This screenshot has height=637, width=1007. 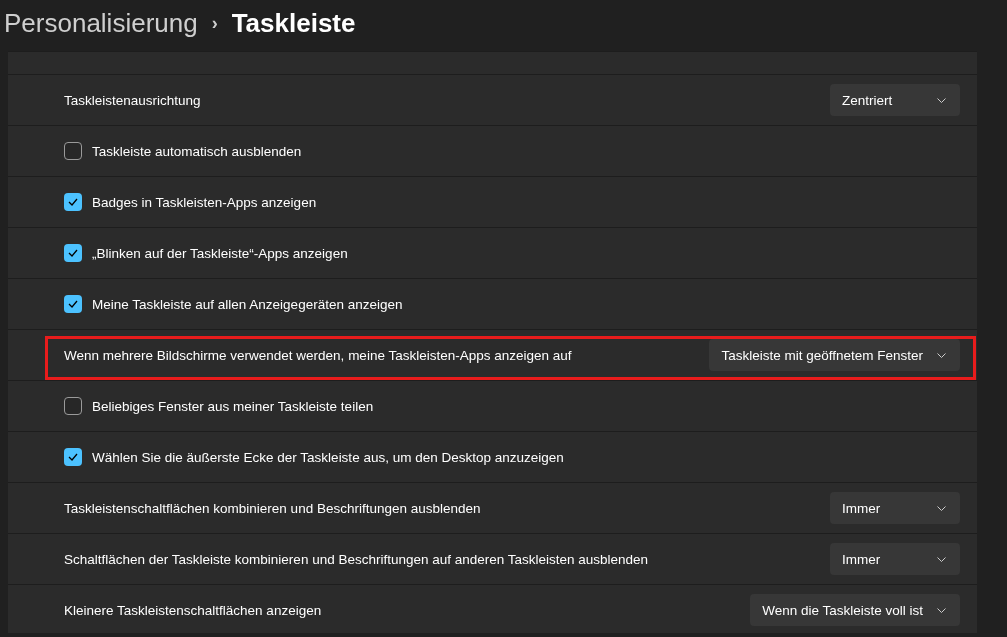 What do you see at coordinates (895, 100) in the screenshot?
I see `dropdown: Zentriert` at bounding box center [895, 100].